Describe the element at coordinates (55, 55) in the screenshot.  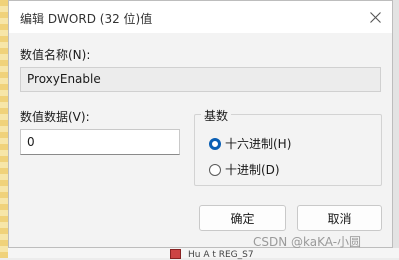
I see `value-name-label: 数值名称(N):` at that location.